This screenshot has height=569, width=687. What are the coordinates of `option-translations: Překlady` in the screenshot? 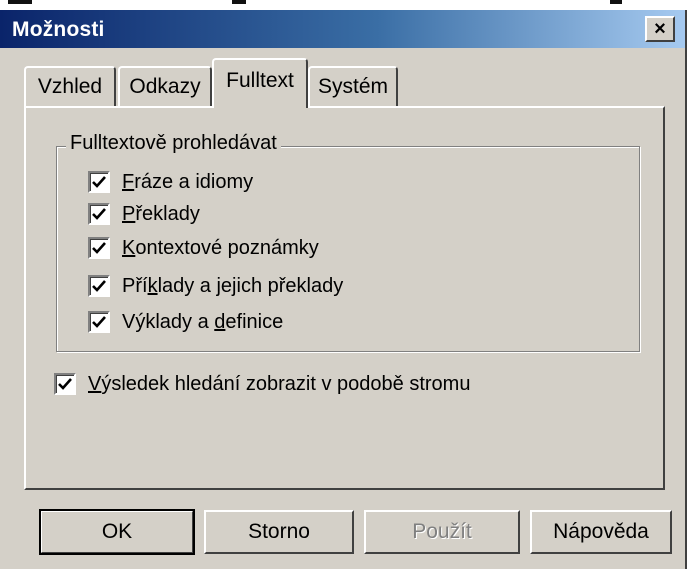 It's located at (144, 214).